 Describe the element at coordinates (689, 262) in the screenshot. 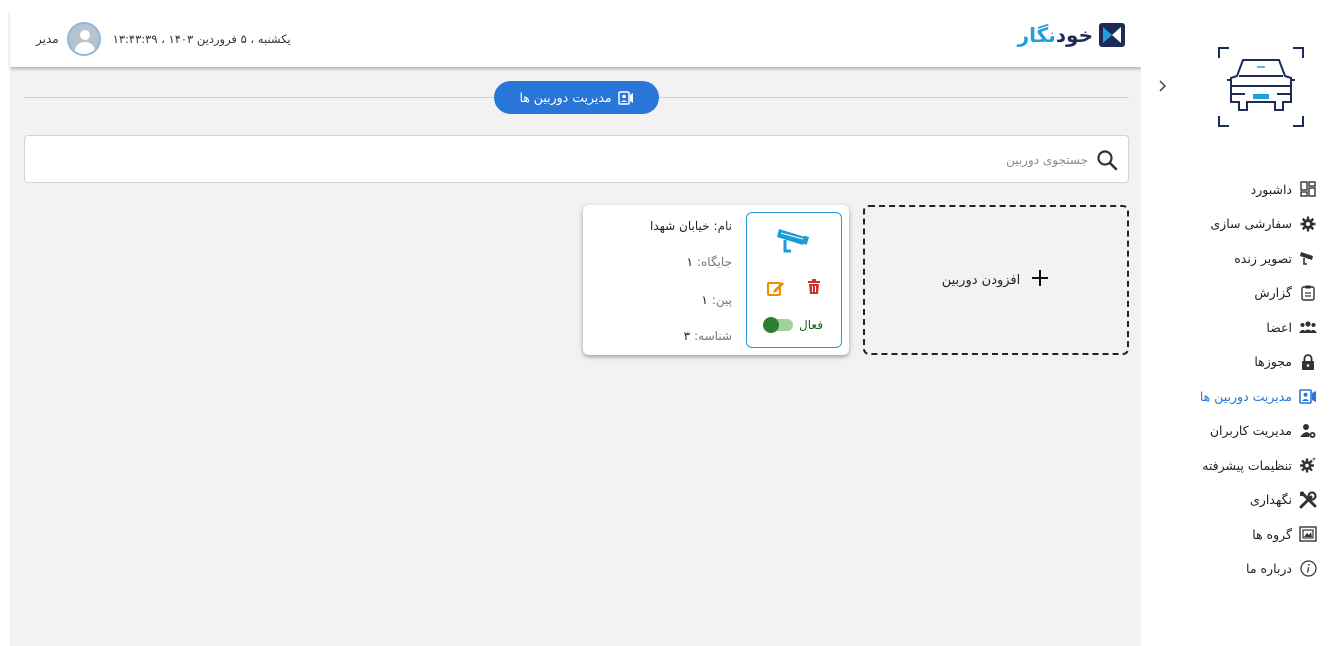

I see `camera-slot-value: ۱` at that location.